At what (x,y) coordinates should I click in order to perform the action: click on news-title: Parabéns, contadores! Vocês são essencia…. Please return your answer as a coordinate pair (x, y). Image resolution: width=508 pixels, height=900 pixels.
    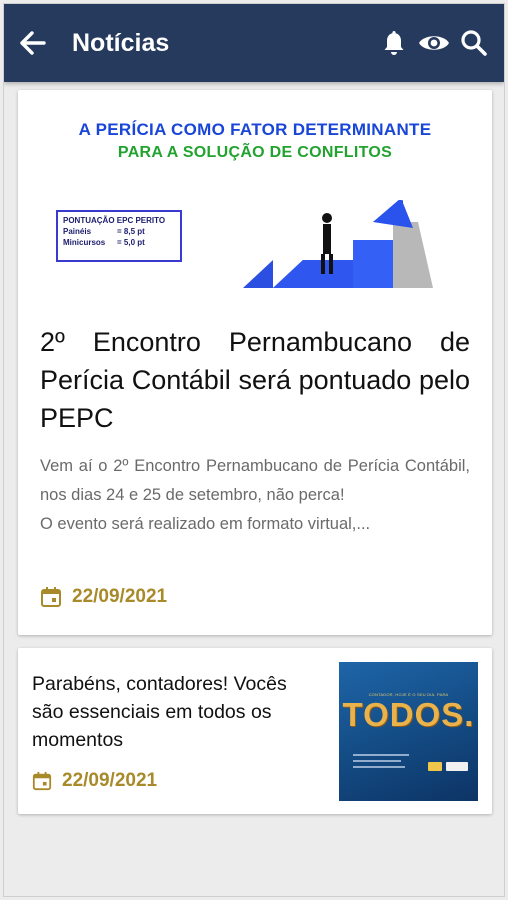
    Looking at the image, I should click on (177, 712).